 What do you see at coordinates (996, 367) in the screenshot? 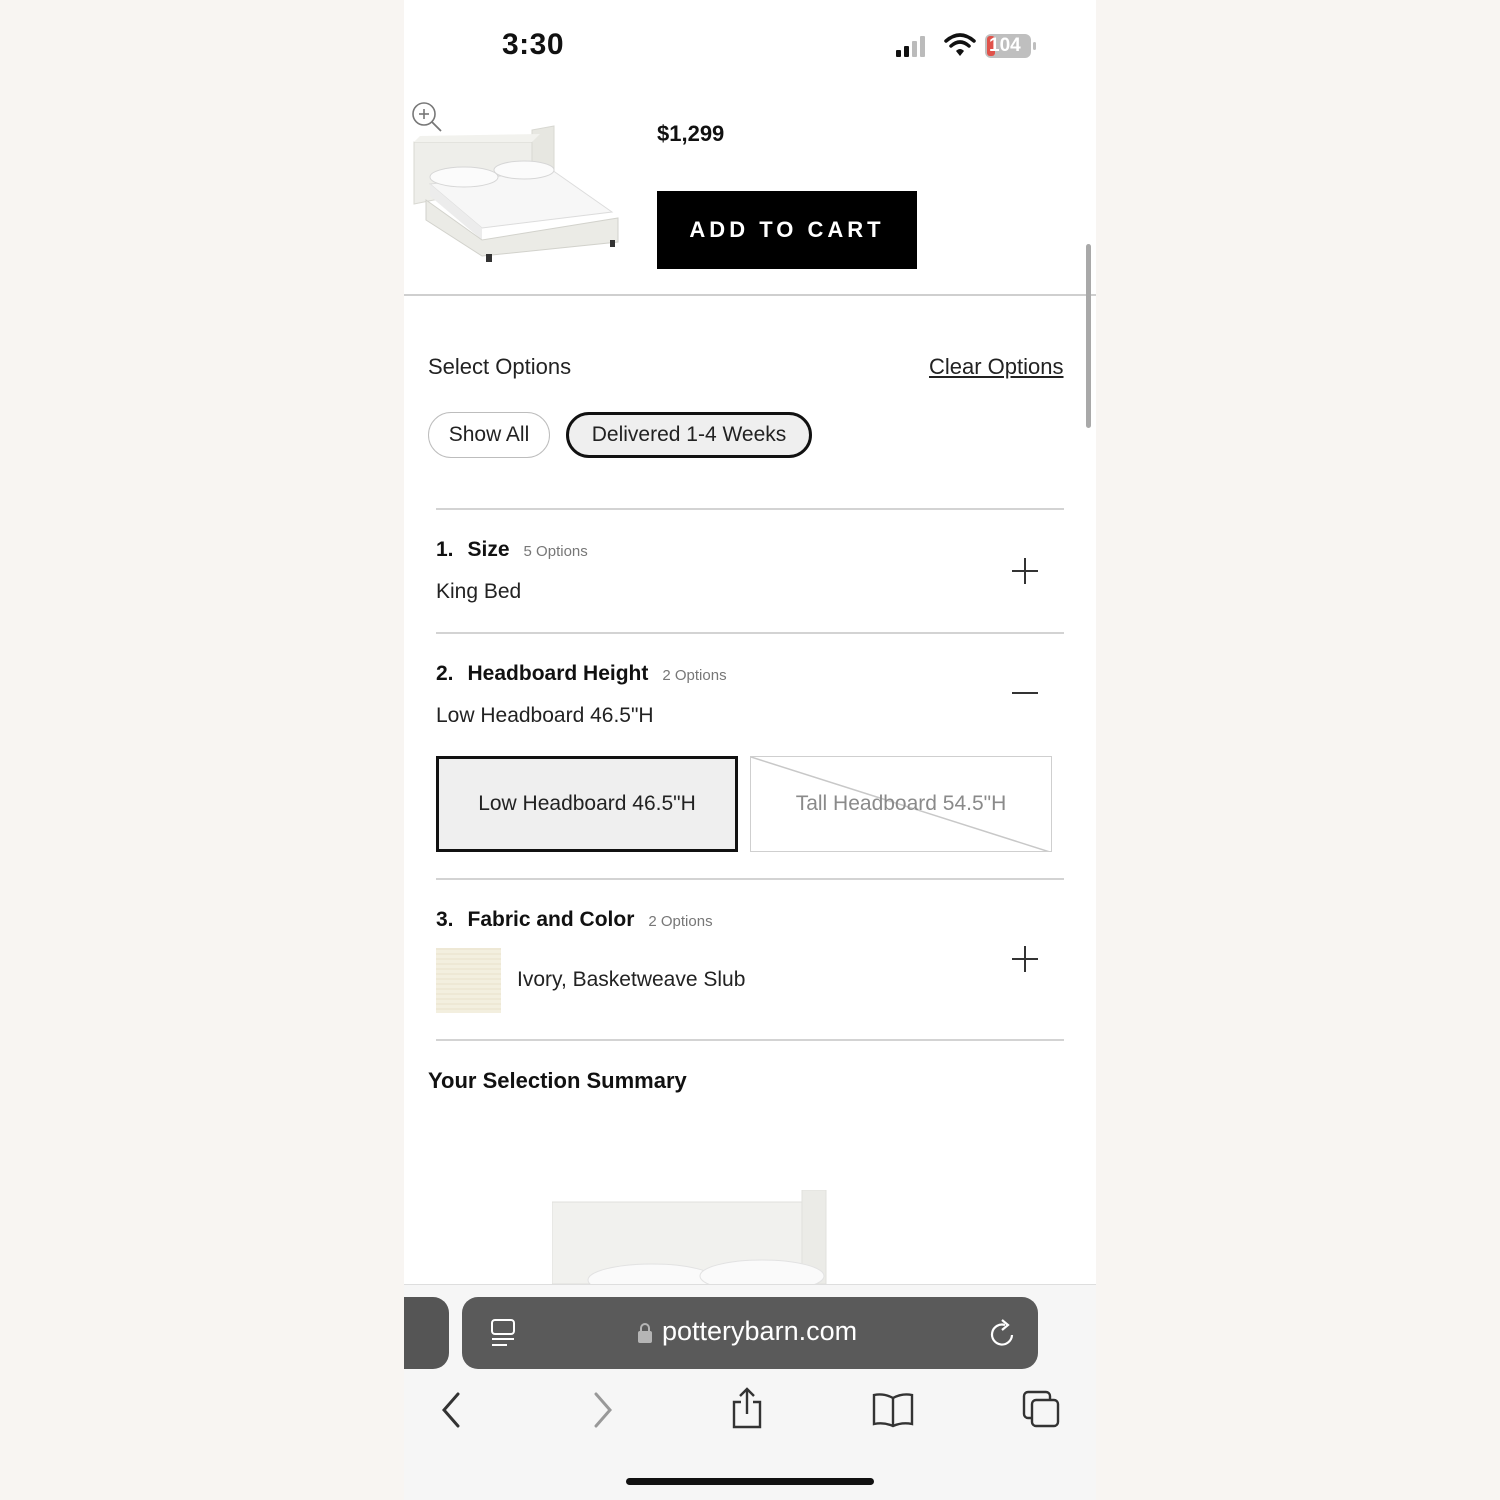
I see `clear-options-link: Clear Options` at bounding box center [996, 367].